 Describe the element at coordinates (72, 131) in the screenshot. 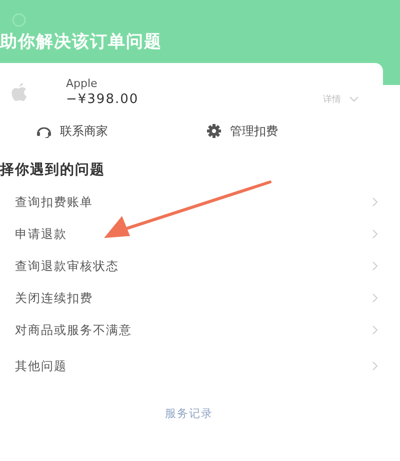

I see `contact-merchant-button: 联系商家` at that location.